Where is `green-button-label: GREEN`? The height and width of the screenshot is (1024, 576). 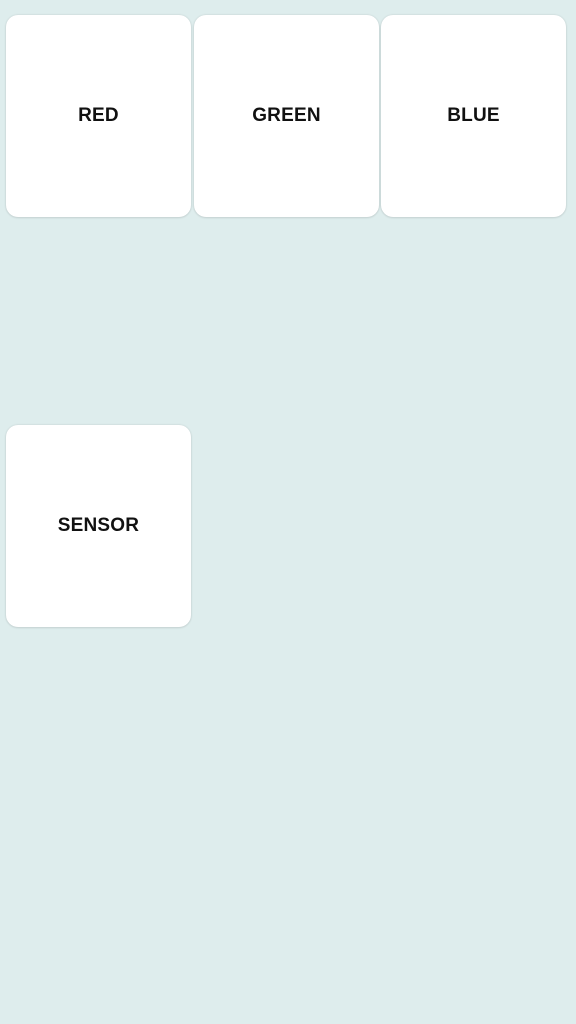 green-button-label: GREEN is located at coordinates (286, 115).